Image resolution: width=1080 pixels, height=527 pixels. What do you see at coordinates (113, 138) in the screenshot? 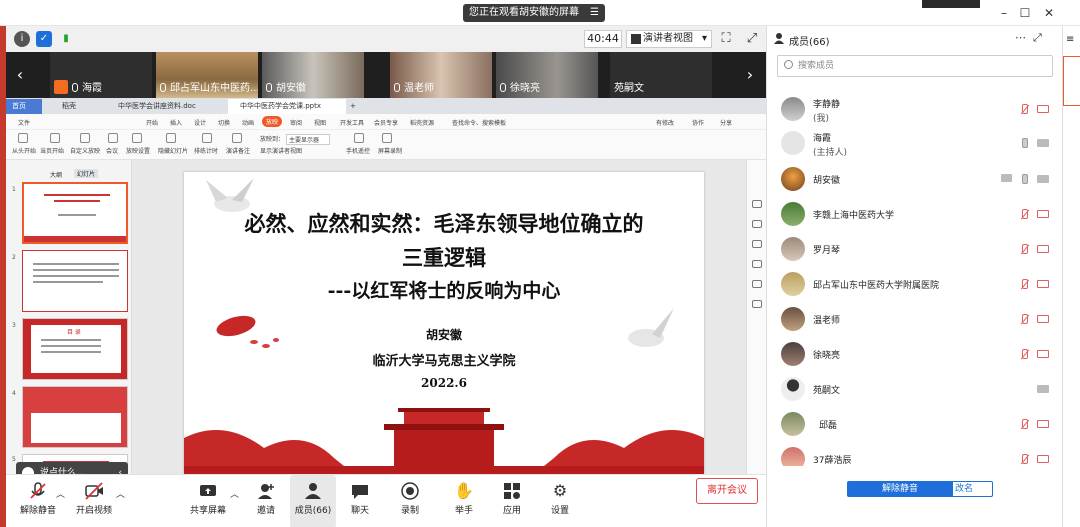
I see `meeting-icon` at bounding box center [113, 138].